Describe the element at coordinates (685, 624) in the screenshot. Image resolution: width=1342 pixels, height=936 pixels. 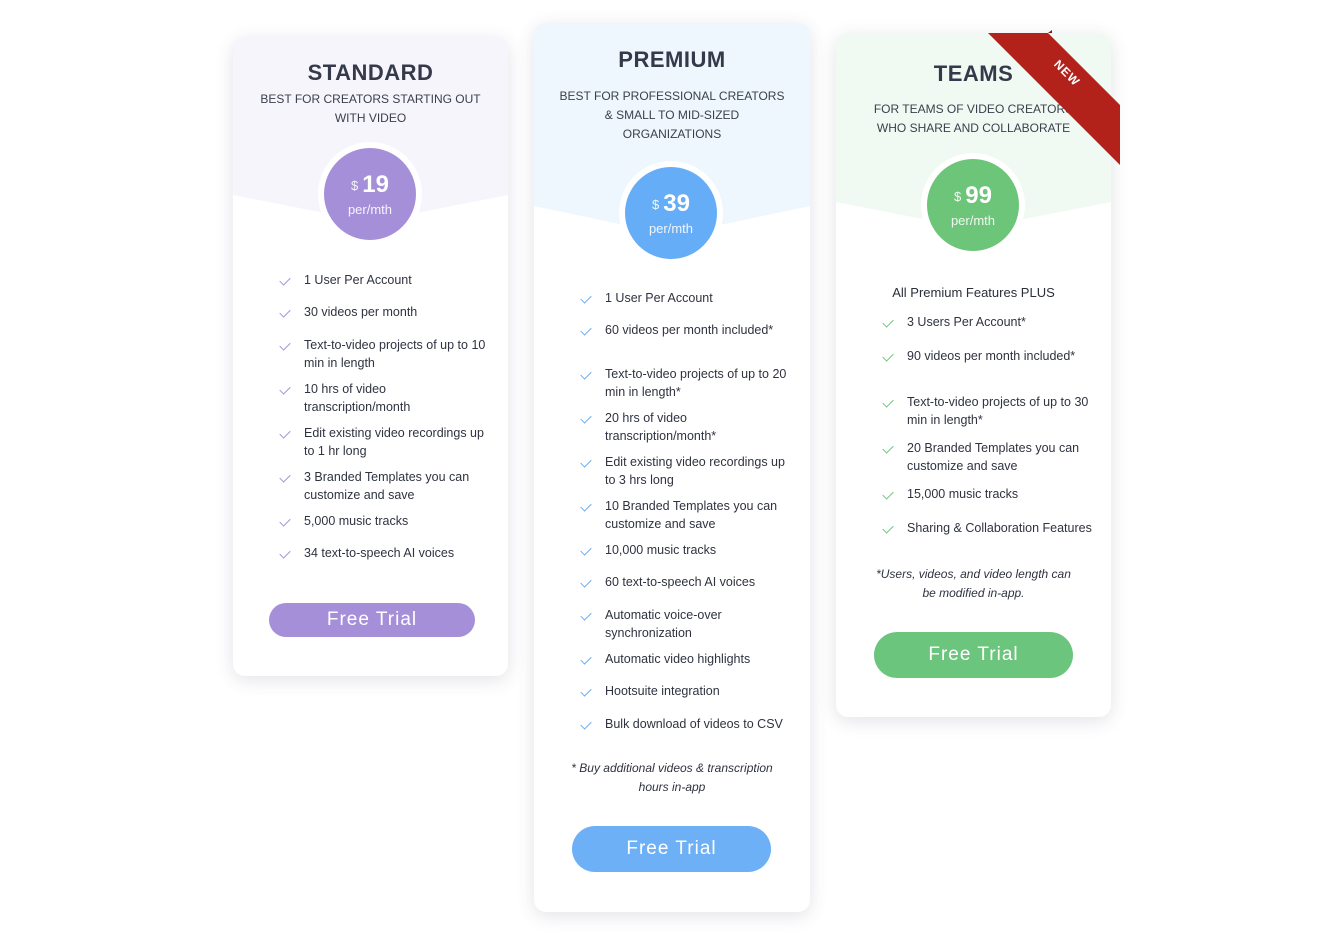
I see `feature-item: Automatic voice-over synchronization` at that location.